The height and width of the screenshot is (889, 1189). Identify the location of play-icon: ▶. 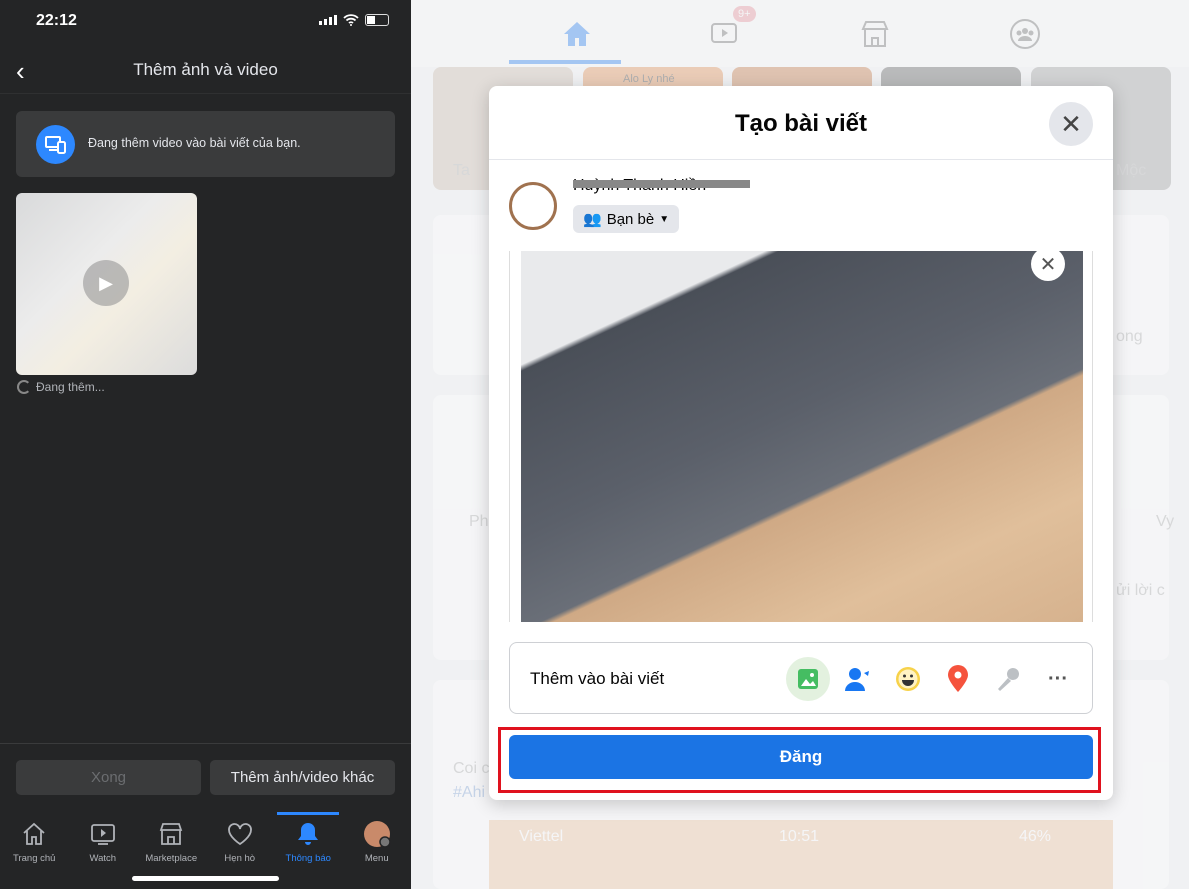
(106, 283).